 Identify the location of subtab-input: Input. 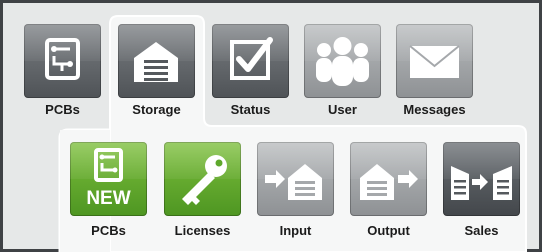
(295, 193).